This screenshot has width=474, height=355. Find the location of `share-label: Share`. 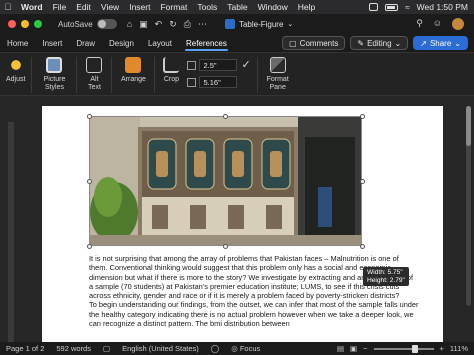

share-label: Share is located at coordinates (440, 43).